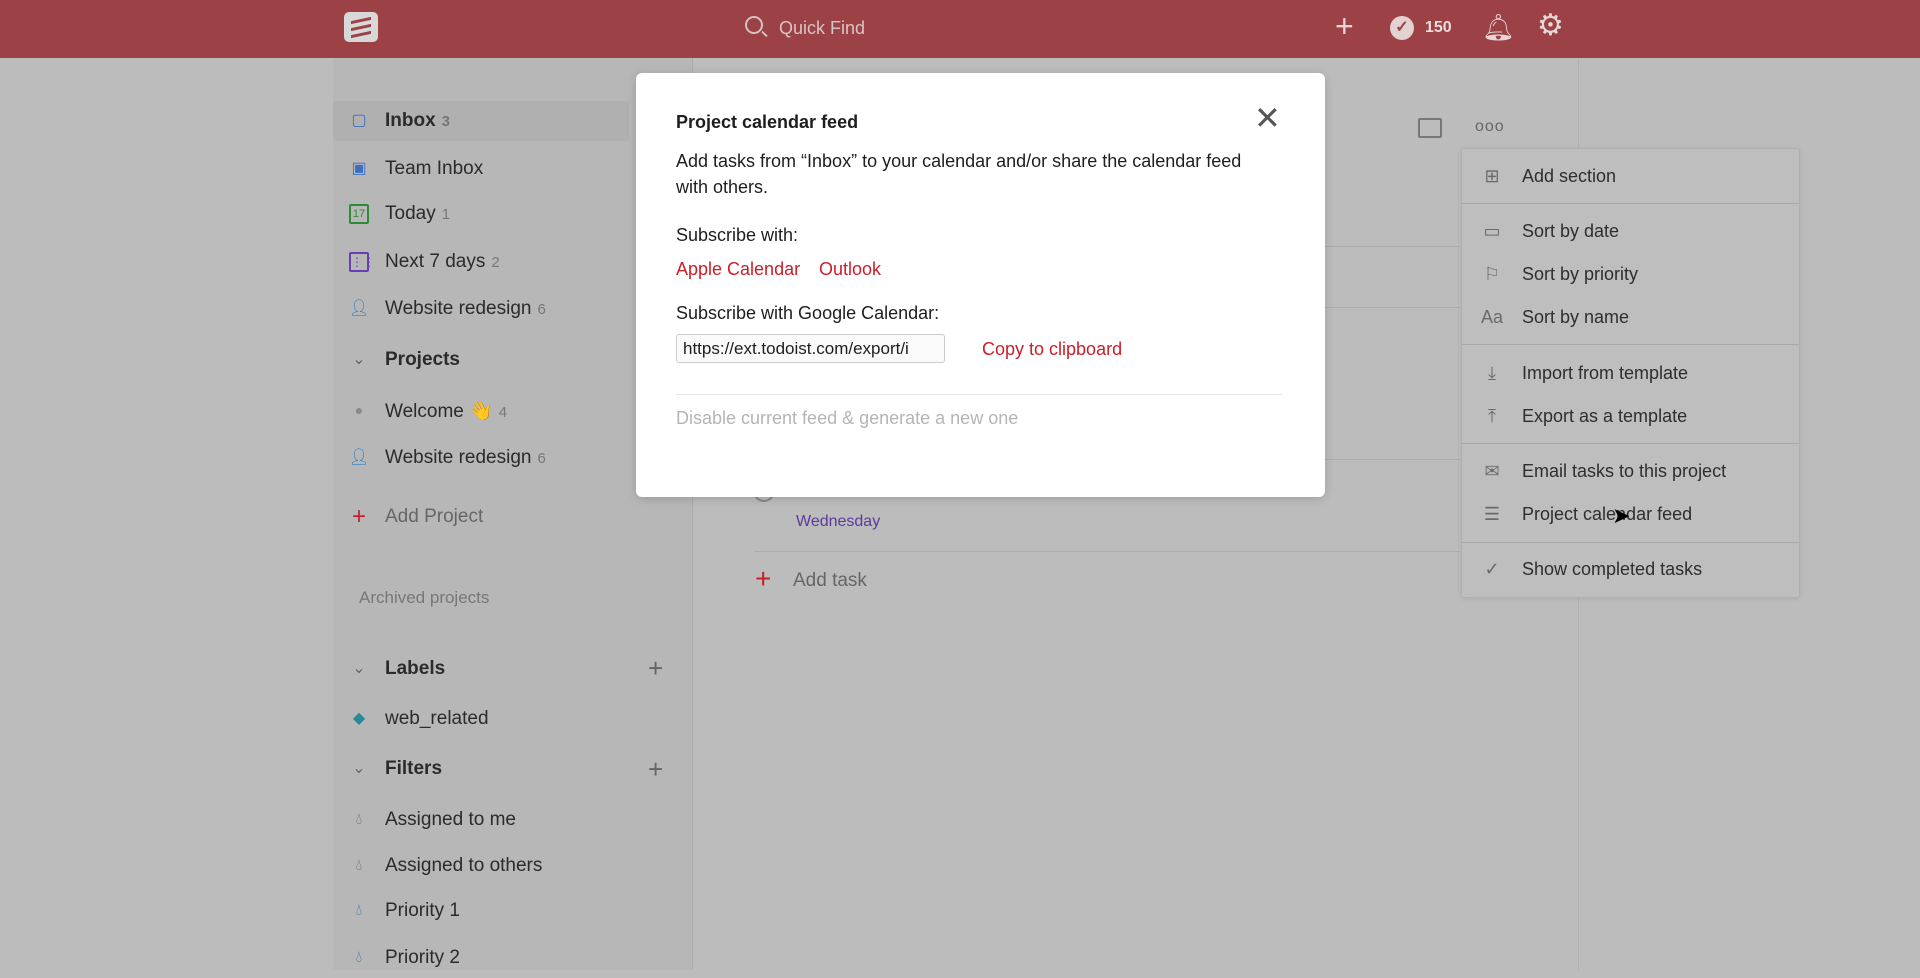 This screenshot has width=1920, height=978. What do you see at coordinates (850, 269) in the screenshot?
I see `outlook-link: Outlook` at bounding box center [850, 269].